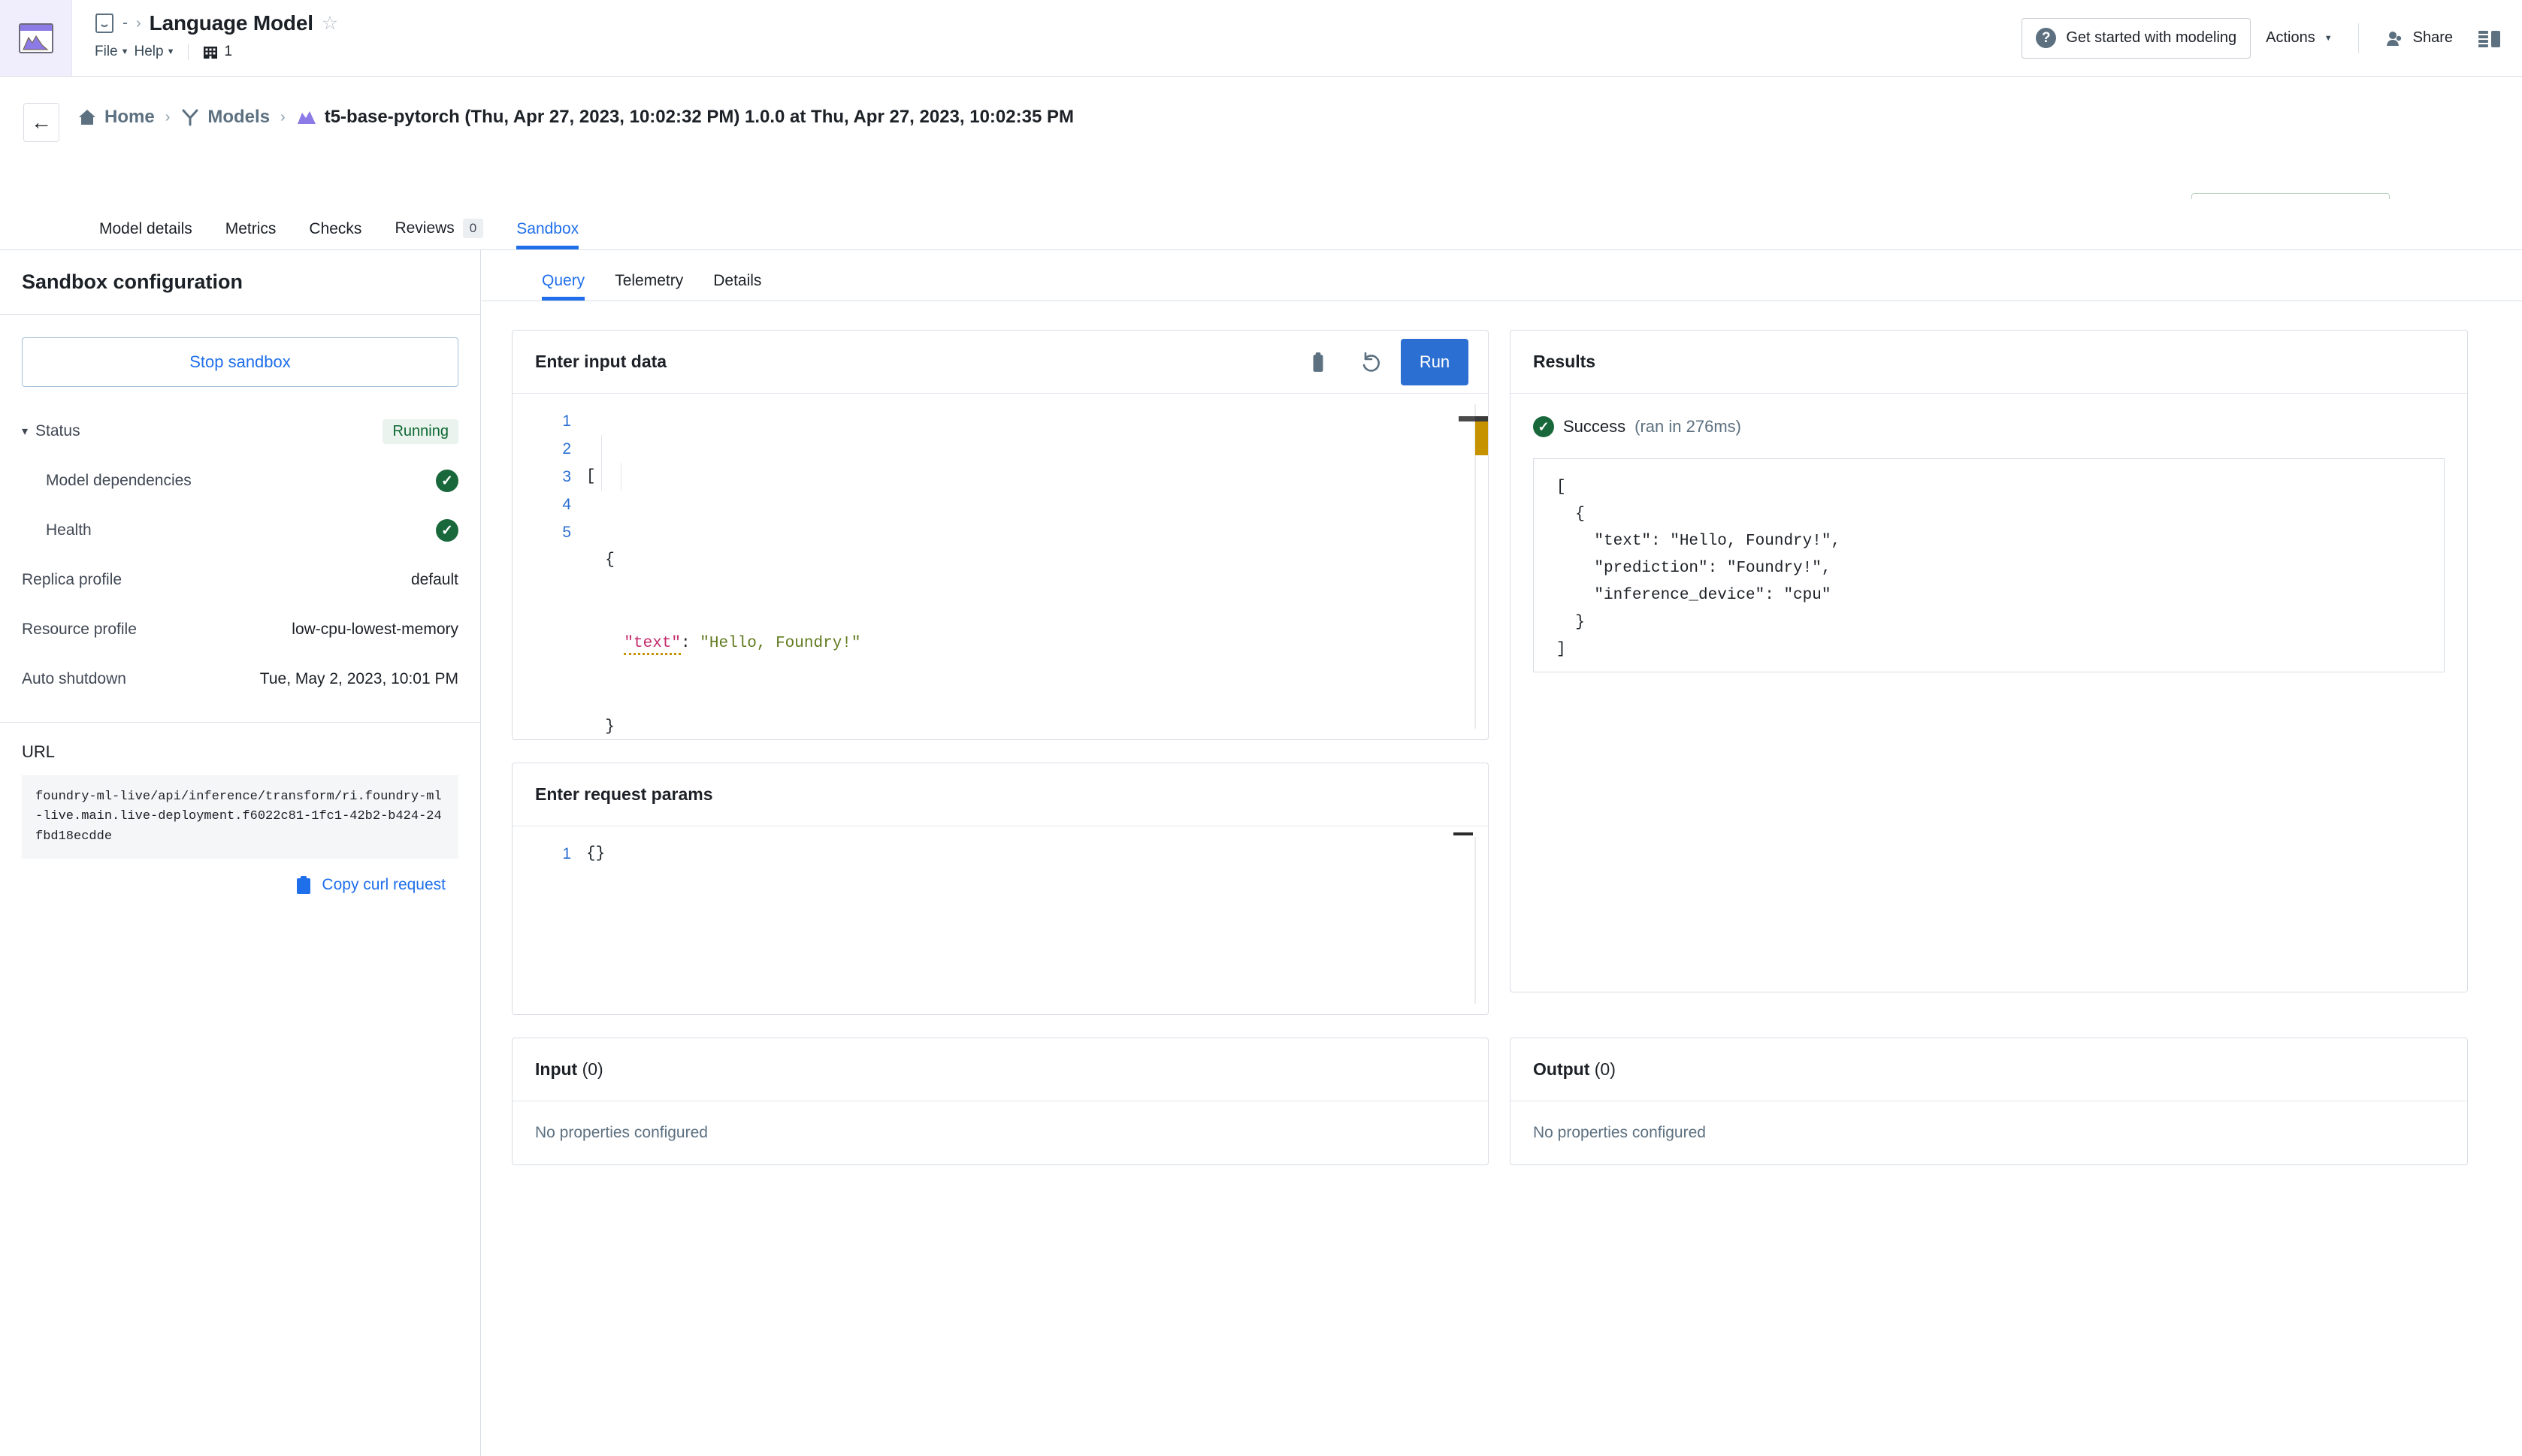 This screenshot has width=2522, height=1456. I want to click on star-outline-icon: ☆, so click(330, 23).